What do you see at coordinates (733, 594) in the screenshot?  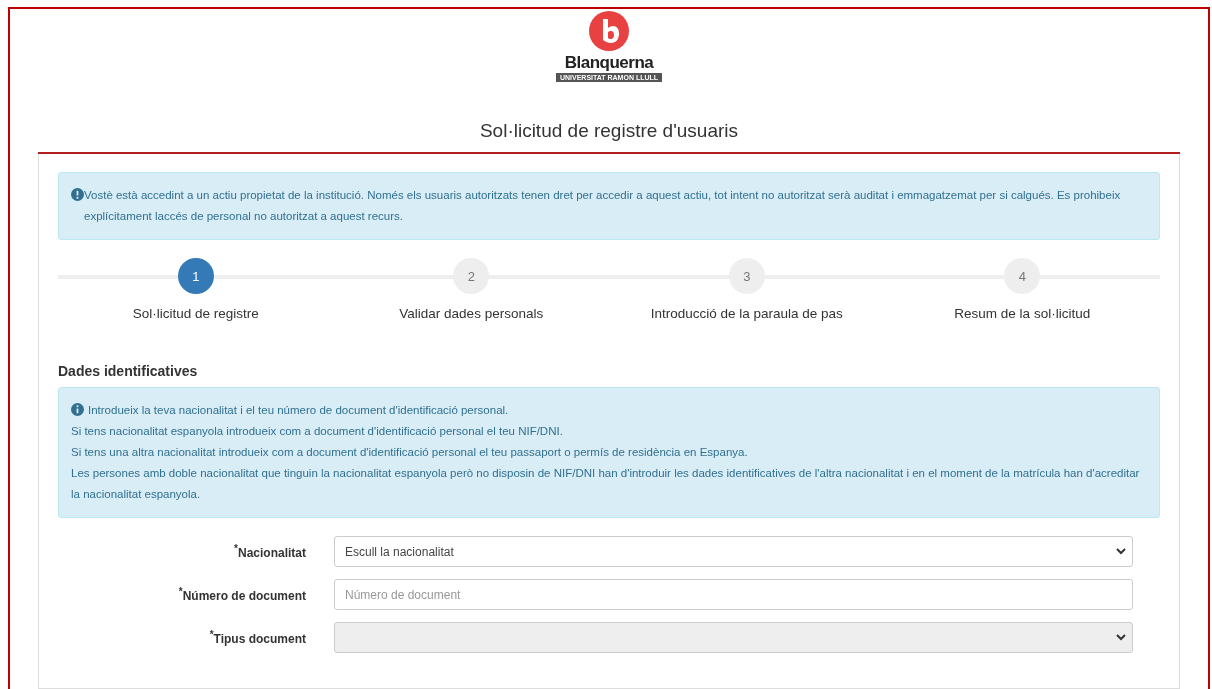 I see `input-field: Número de document` at bounding box center [733, 594].